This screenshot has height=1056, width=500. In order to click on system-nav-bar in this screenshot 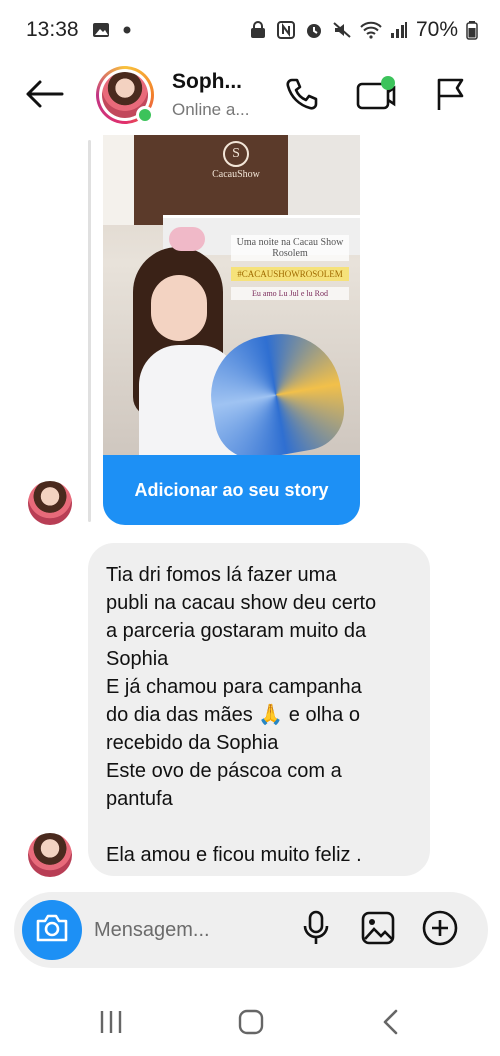, I will do `click(250, 1023)`.